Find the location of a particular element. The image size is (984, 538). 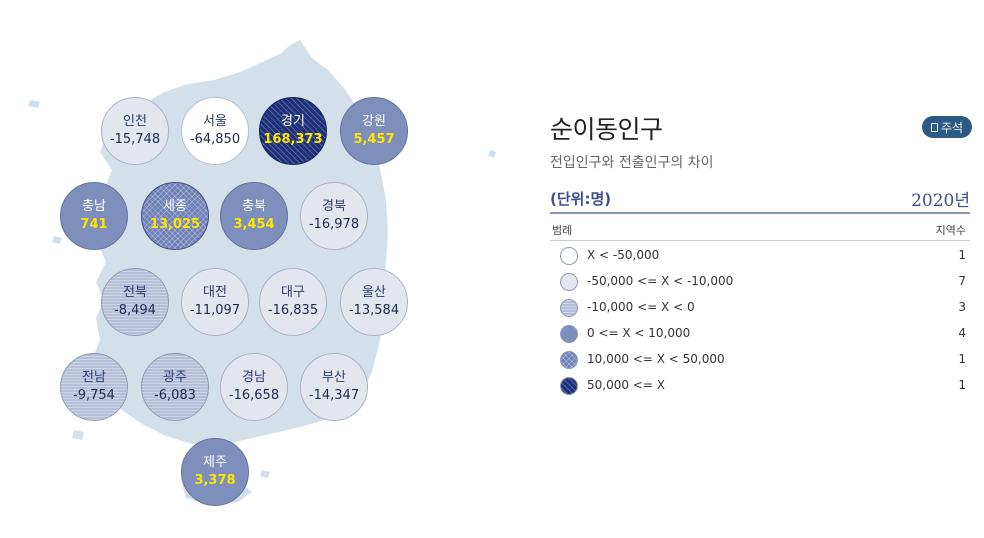

region-name: 서울 is located at coordinates (215, 121).